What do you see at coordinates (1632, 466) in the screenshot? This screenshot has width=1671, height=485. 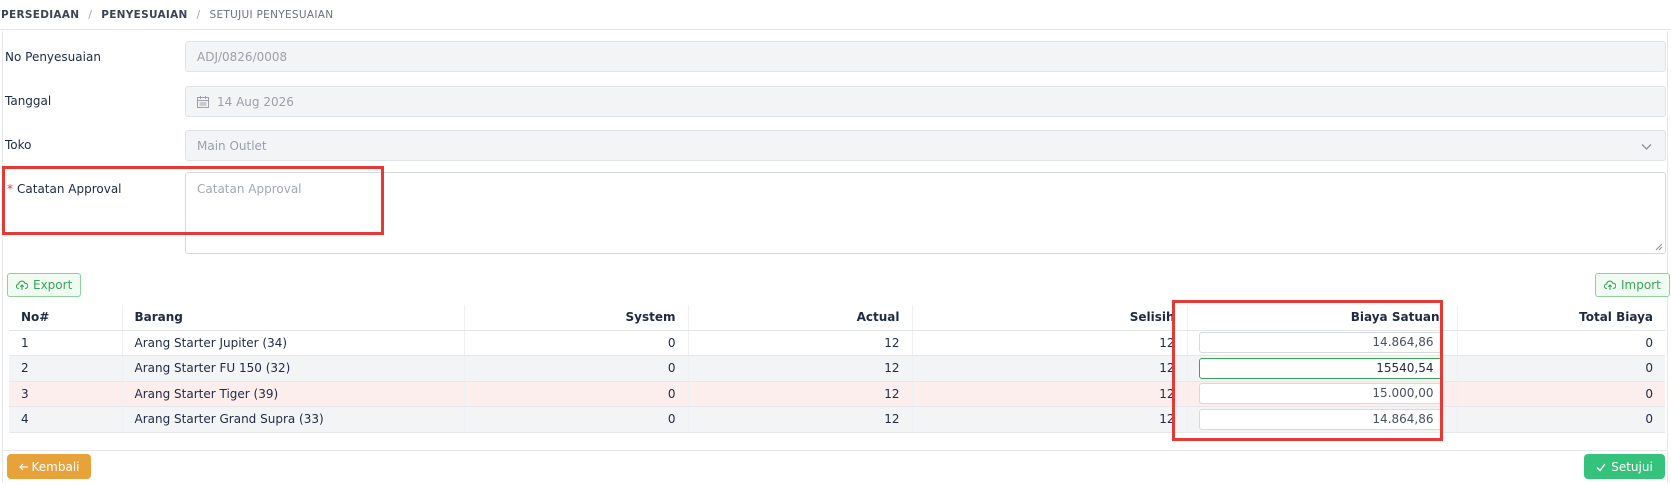 I see `approve-label: Setujui` at bounding box center [1632, 466].